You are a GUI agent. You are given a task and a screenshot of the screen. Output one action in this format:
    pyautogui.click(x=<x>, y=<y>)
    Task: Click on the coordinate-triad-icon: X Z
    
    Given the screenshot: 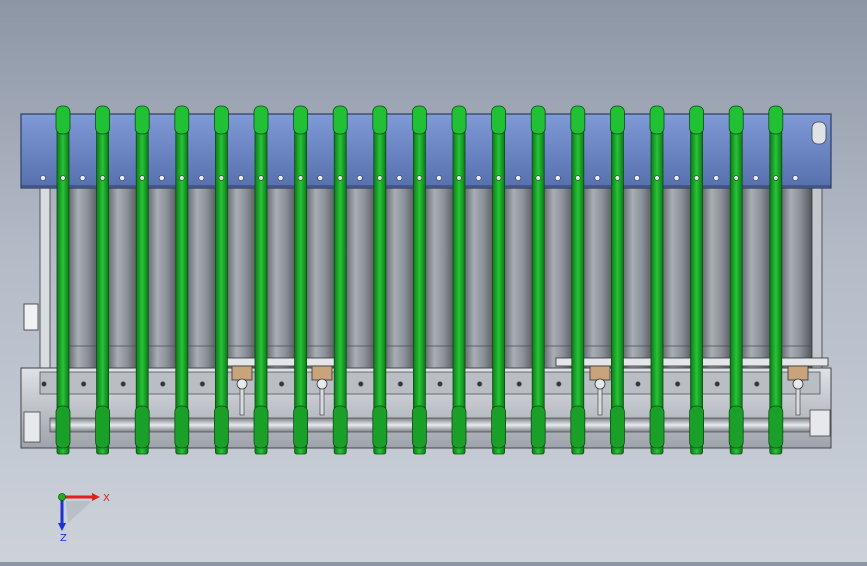 What is the action you would take?
    pyautogui.click(x=84, y=518)
    